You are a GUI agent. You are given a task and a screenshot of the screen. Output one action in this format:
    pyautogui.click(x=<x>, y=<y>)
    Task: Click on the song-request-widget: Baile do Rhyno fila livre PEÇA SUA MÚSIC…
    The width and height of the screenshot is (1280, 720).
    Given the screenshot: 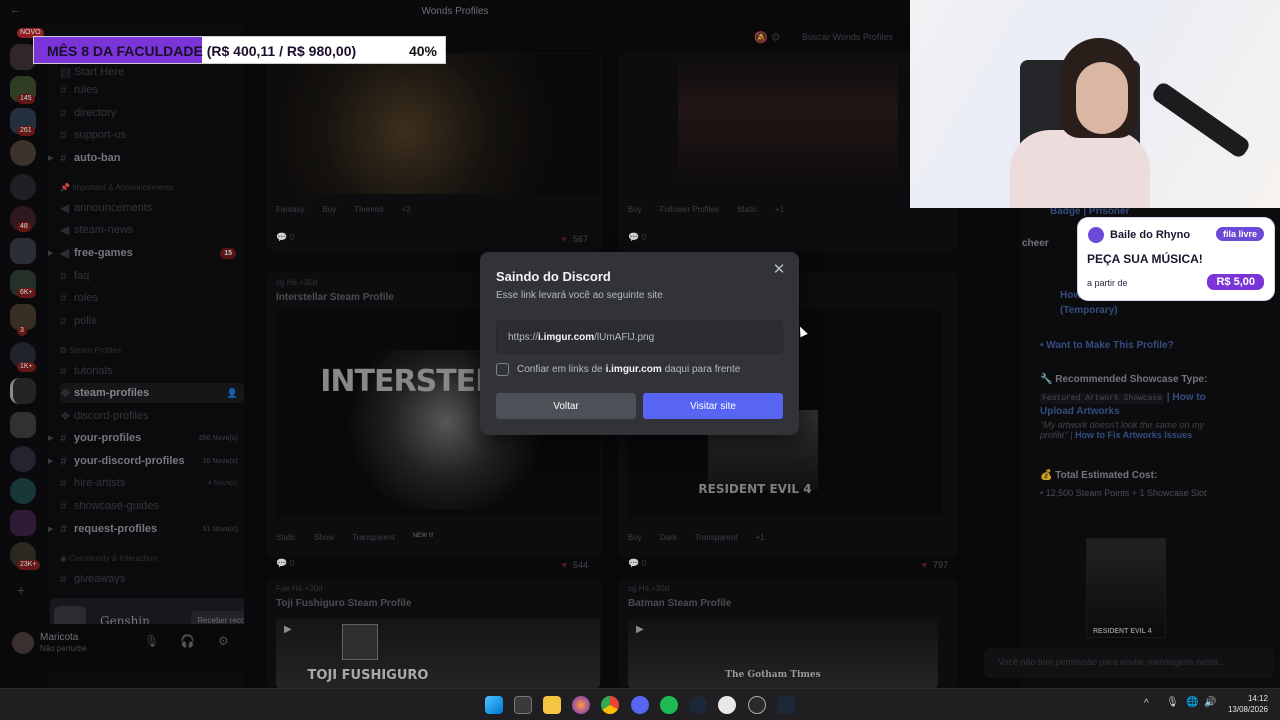 What is the action you would take?
    pyautogui.click(x=1176, y=259)
    